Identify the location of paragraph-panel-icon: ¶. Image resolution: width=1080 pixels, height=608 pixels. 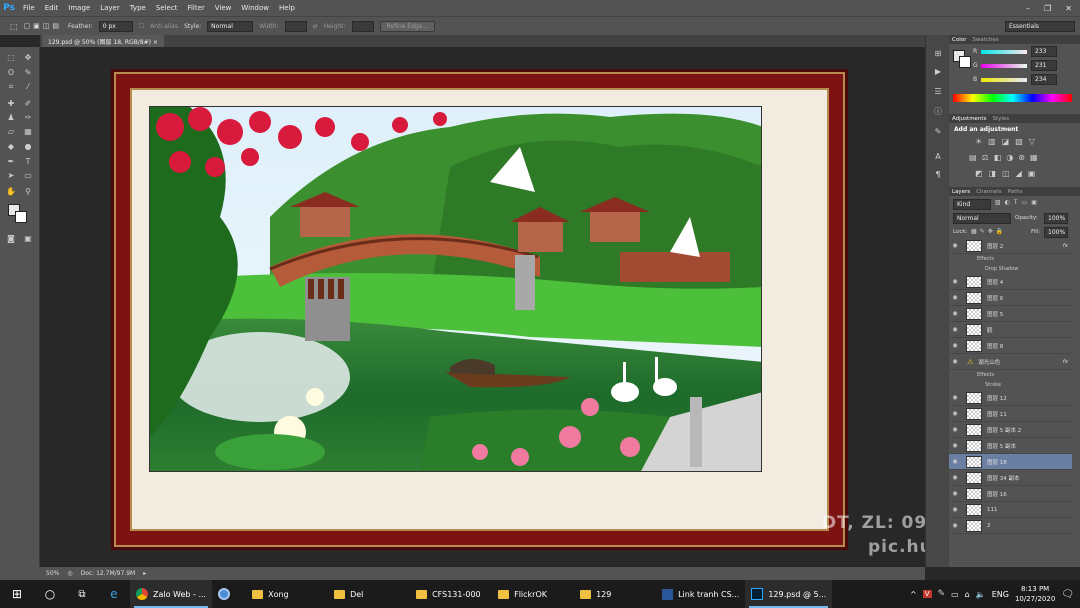
(938, 175).